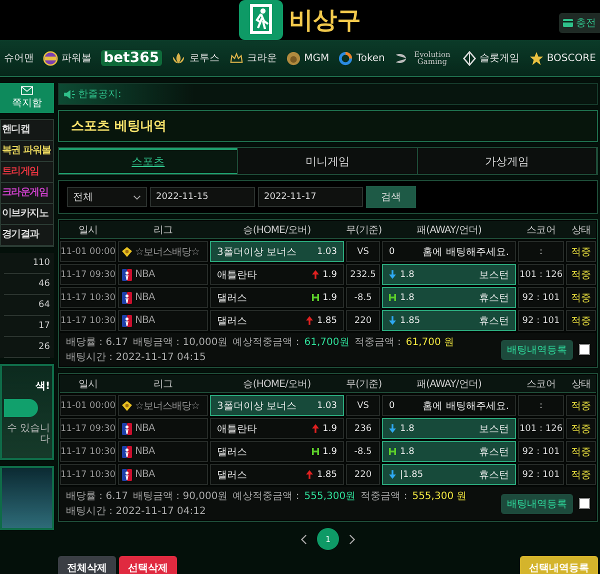 The width and height of the screenshot is (600, 574). What do you see at coordinates (294, 58) in the screenshot?
I see `lion-head-icon` at bounding box center [294, 58].